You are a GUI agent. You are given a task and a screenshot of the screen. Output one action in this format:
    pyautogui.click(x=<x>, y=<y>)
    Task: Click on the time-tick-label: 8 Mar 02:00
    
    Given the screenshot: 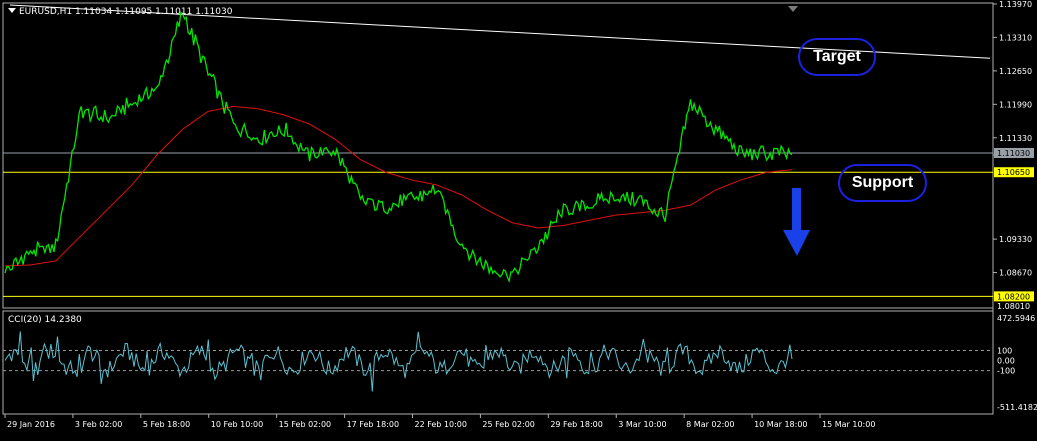 What is the action you would take?
    pyautogui.click(x=710, y=424)
    